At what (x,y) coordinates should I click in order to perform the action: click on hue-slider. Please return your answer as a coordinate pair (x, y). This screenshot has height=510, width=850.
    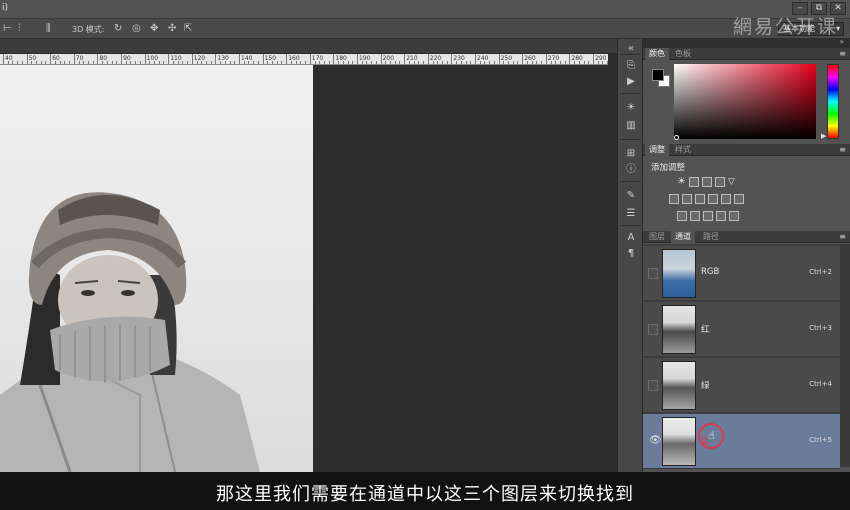
    Looking at the image, I should click on (833, 101).